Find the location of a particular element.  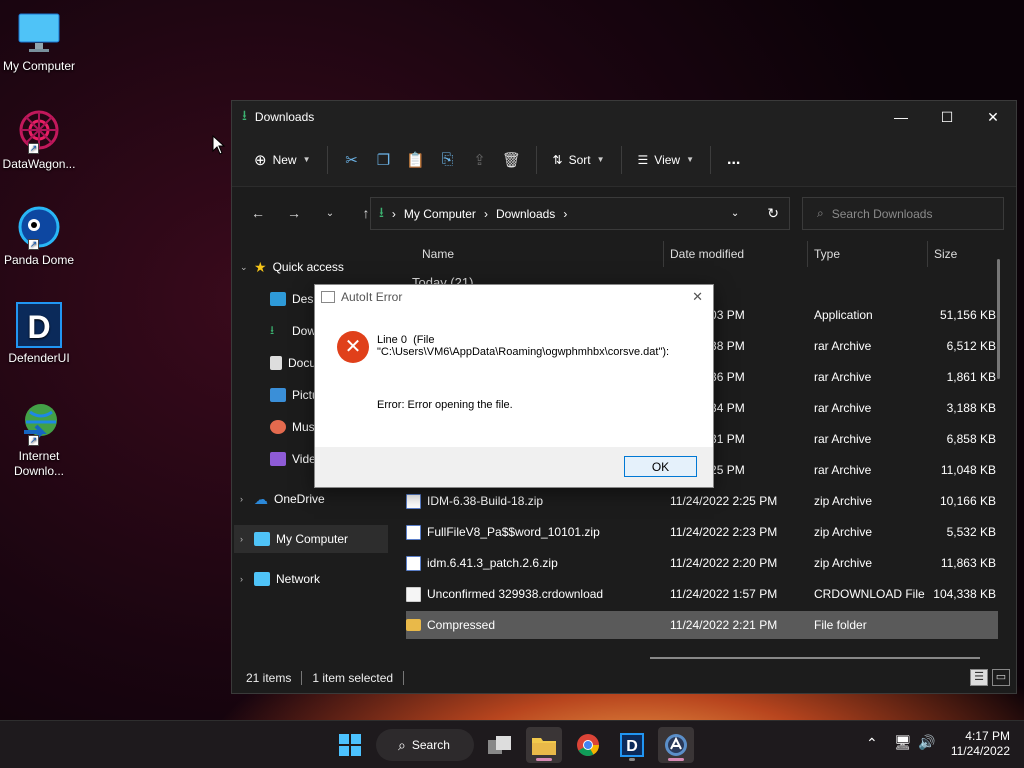

cut-button: ✂ is located at coordinates (352, 160).